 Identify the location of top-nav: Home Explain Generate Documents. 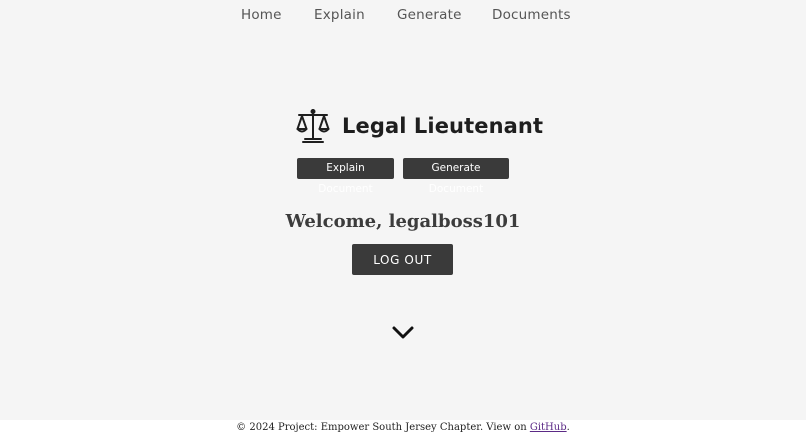
(403, 15).